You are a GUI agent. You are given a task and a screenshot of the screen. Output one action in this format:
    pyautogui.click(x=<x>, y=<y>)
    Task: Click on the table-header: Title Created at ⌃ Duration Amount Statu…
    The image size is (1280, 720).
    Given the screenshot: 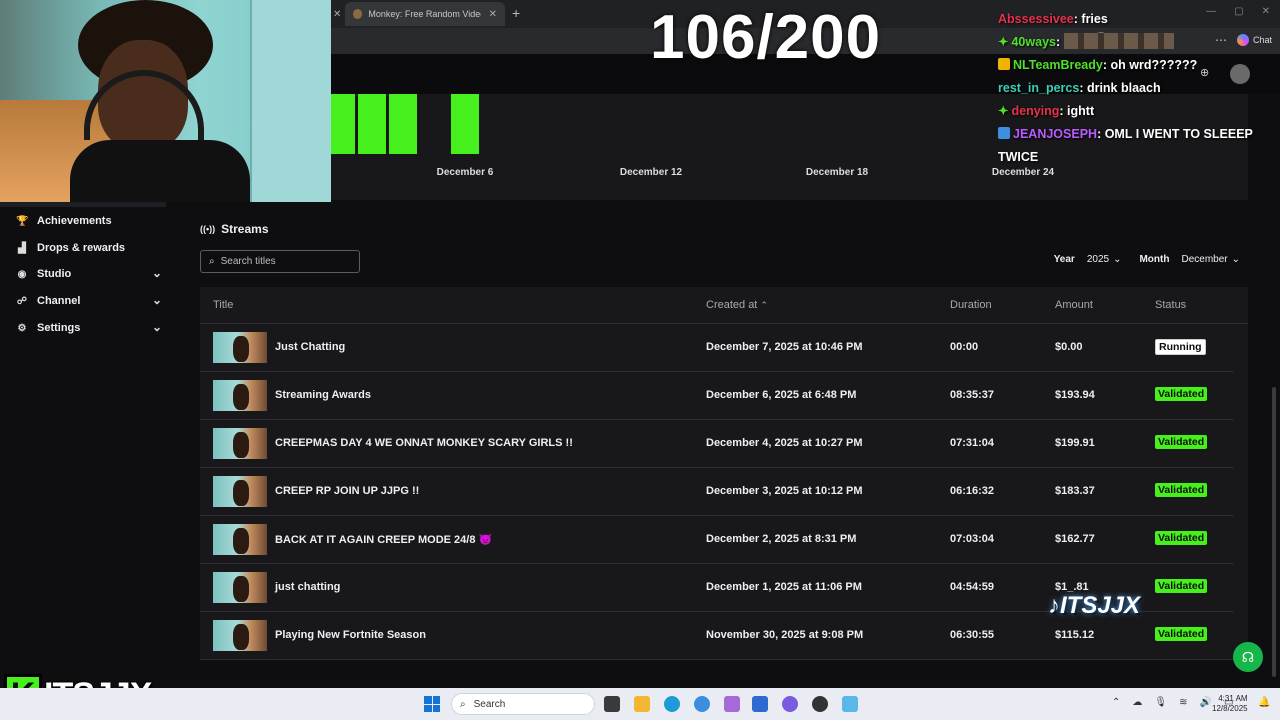 What is the action you would take?
    pyautogui.click(x=724, y=305)
    